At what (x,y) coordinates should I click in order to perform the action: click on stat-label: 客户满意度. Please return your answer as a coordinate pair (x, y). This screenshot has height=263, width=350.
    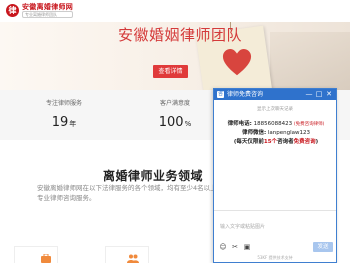
    Looking at the image, I should click on (174, 103).